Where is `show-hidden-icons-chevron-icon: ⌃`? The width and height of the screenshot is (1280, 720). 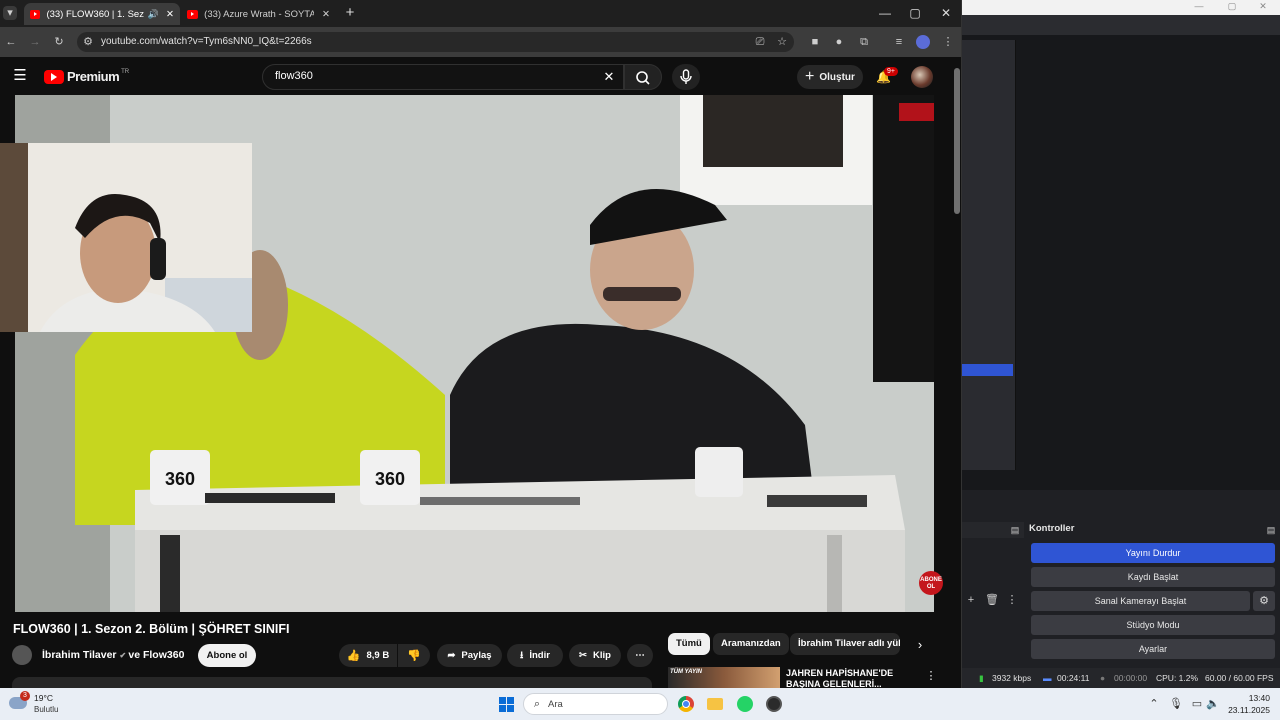
show-hidden-icons-chevron-icon: ⌃ is located at coordinates (1154, 704).